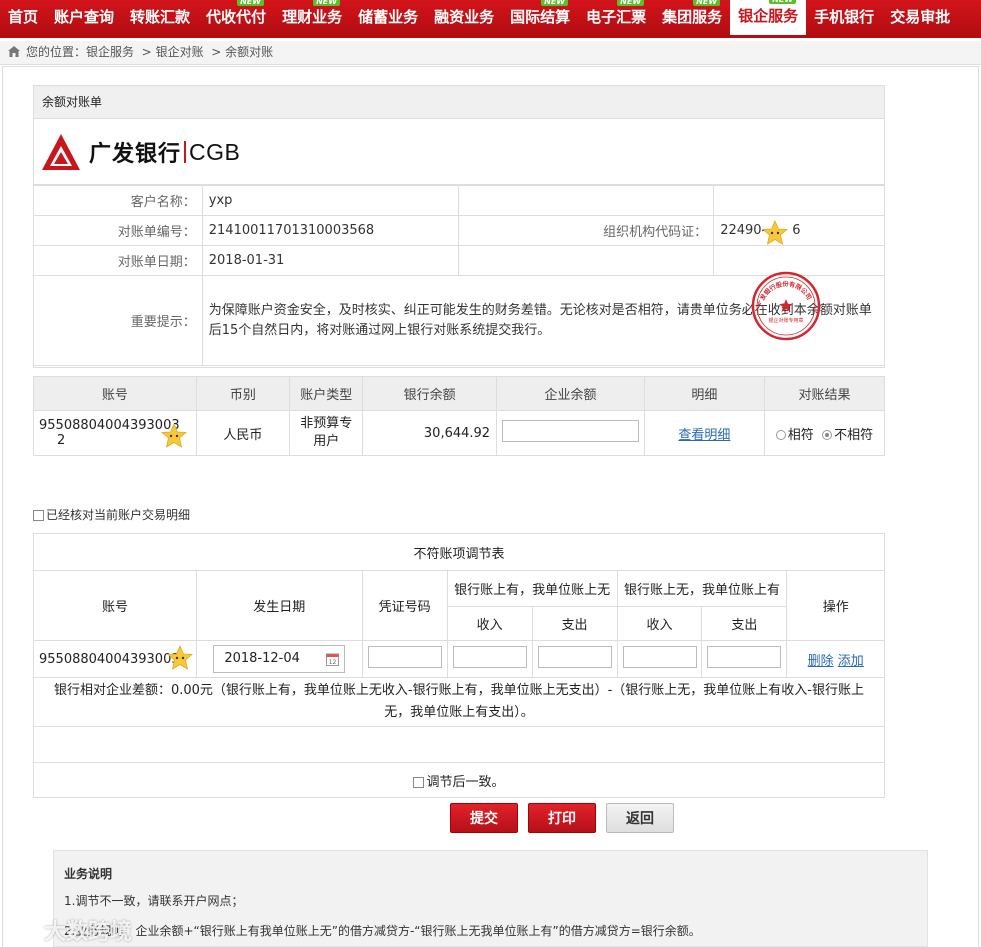 This screenshot has height=947, width=981. I want to click on match-radio, so click(780, 434).